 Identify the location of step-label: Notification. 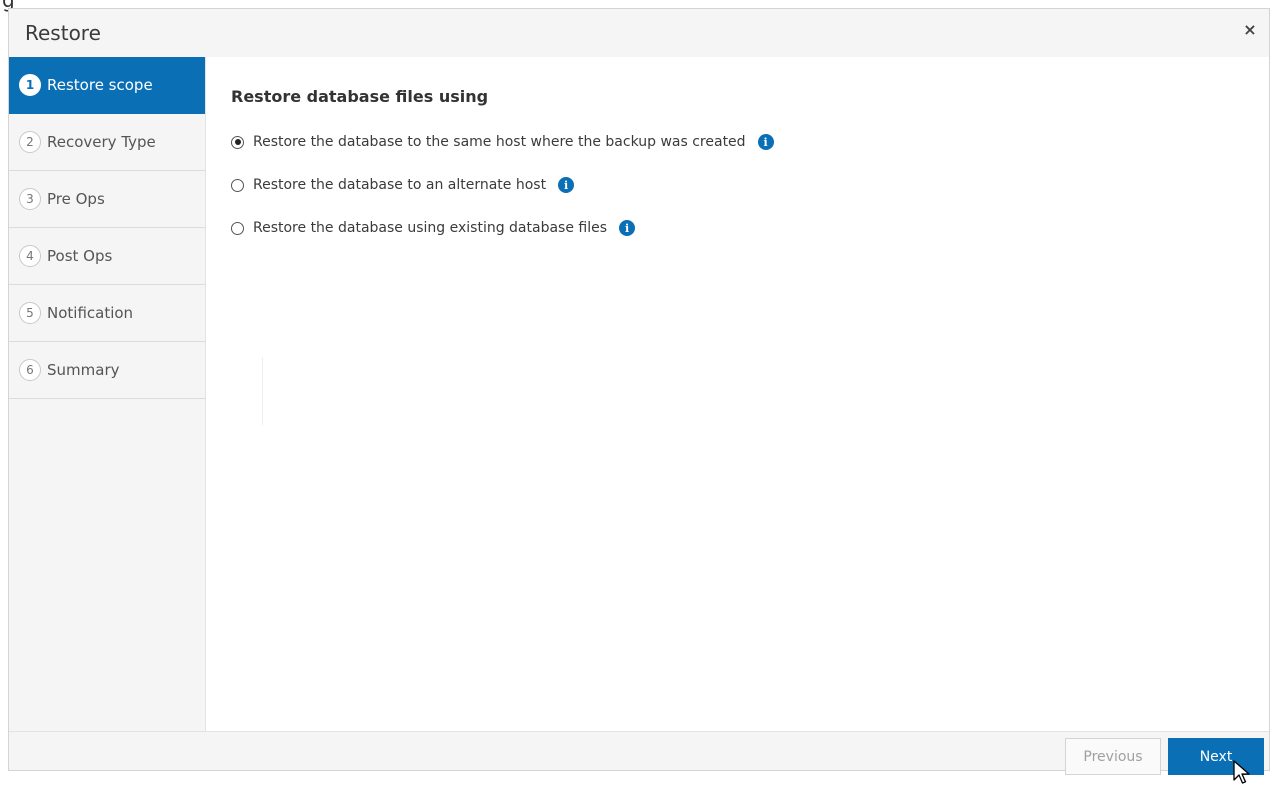
(90, 313).